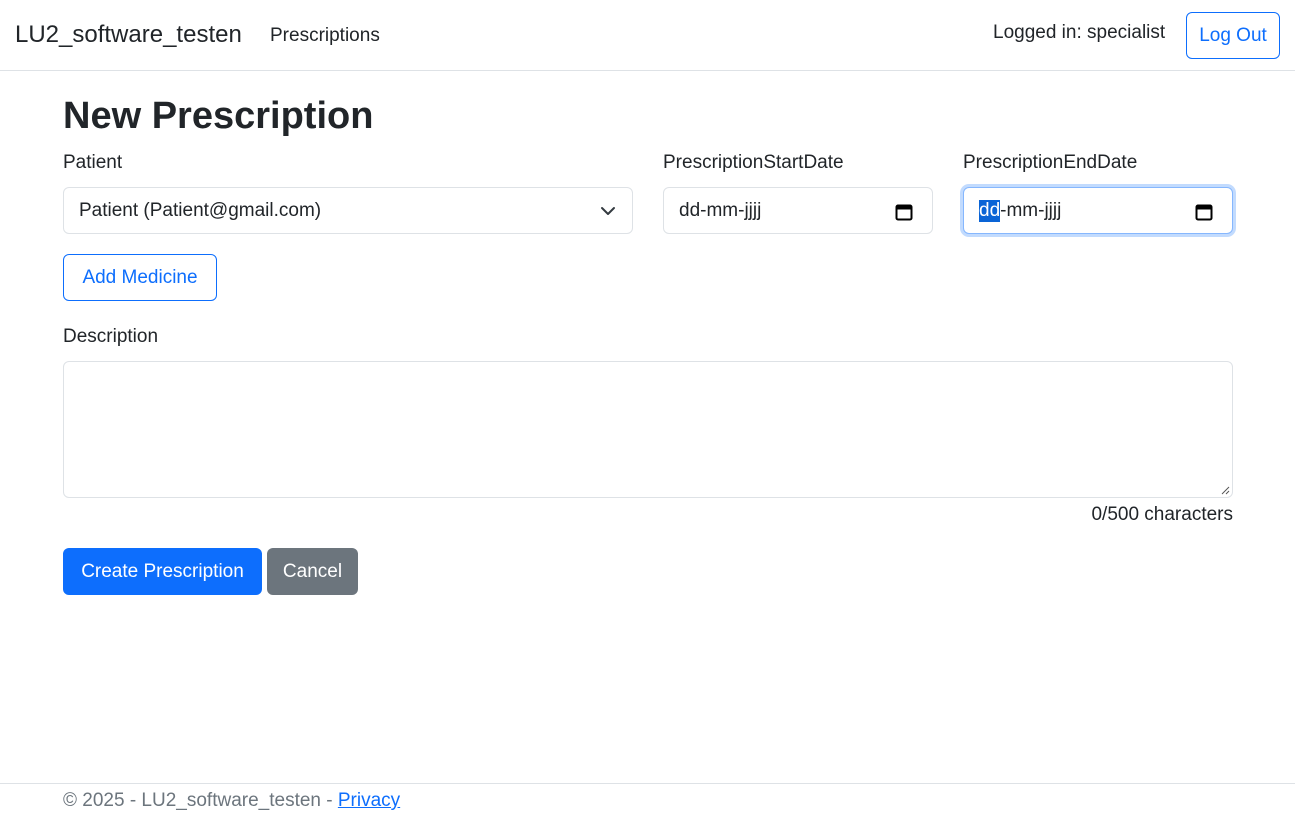 Image resolution: width=1295 pixels, height=814 pixels. Describe the element at coordinates (200, 800) in the screenshot. I see `footer-copyright: © 2025 - LU2_software_testen -` at that location.